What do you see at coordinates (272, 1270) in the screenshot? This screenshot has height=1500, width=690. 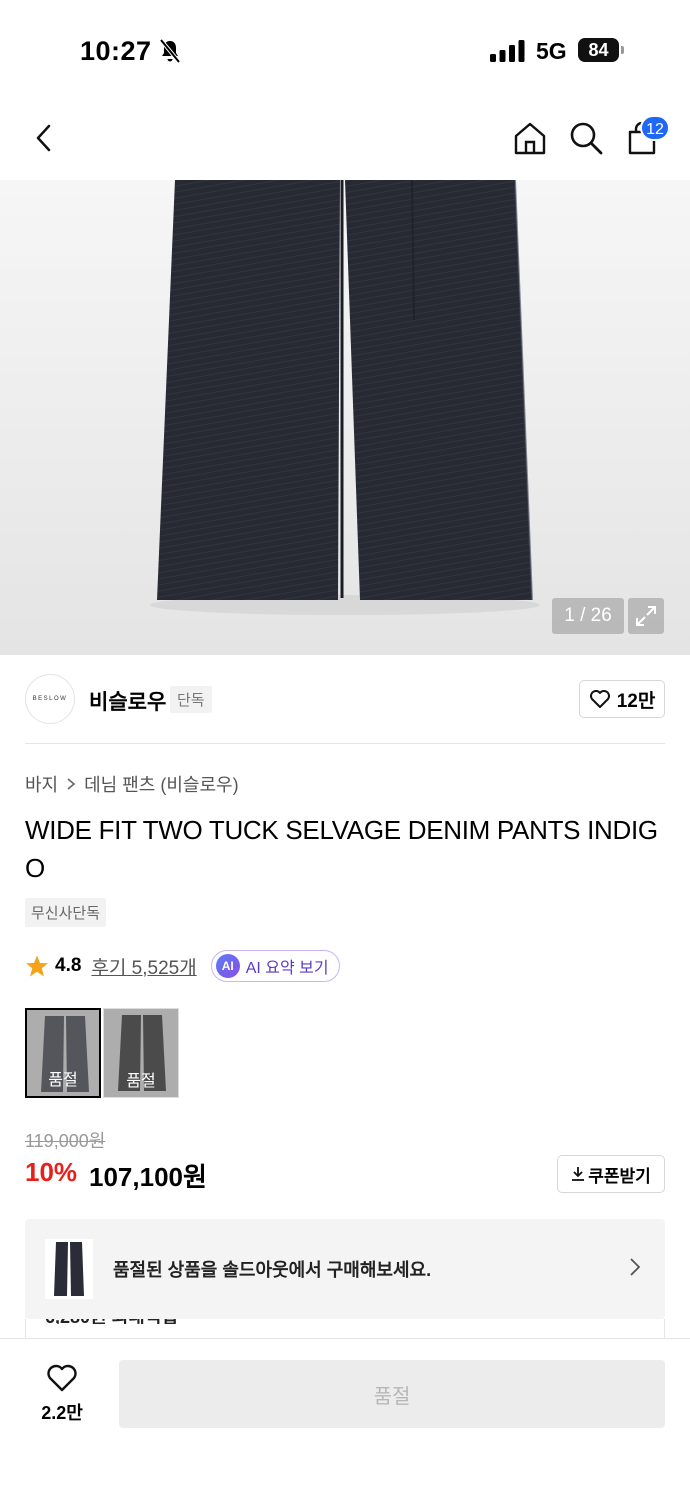 I see `soldout-banner-text: 품절된 상품을 솔드아웃에서 구매해보세요.` at bounding box center [272, 1270].